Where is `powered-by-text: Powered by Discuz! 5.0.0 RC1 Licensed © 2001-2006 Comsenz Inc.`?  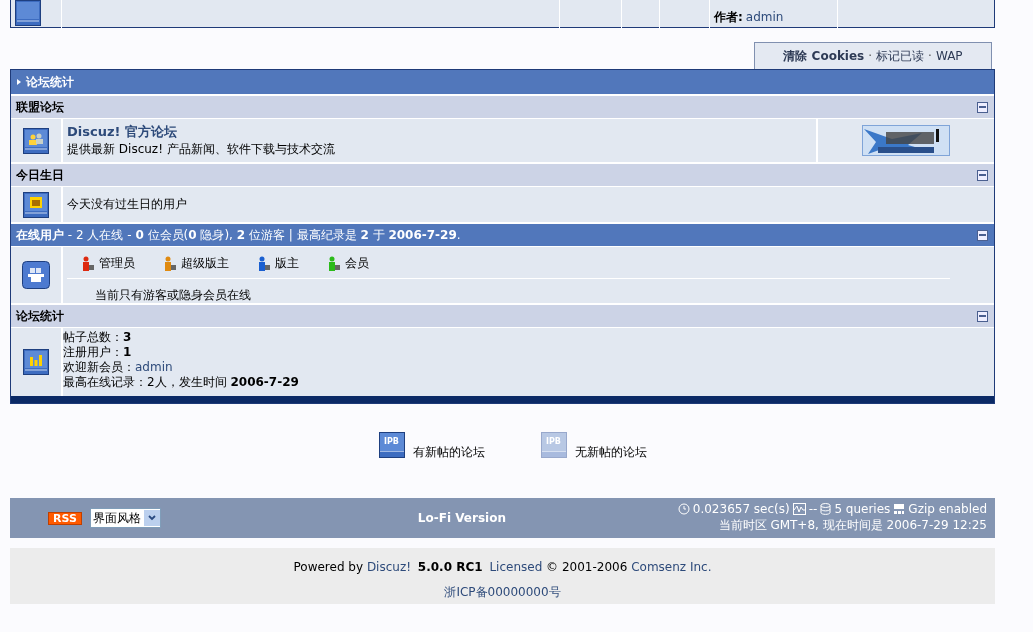
powered-by-text: Powered by Discuz! 5.0.0 RC1 Licensed © 2001-2006 Comsenz Inc. is located at coordinates (502, 567).